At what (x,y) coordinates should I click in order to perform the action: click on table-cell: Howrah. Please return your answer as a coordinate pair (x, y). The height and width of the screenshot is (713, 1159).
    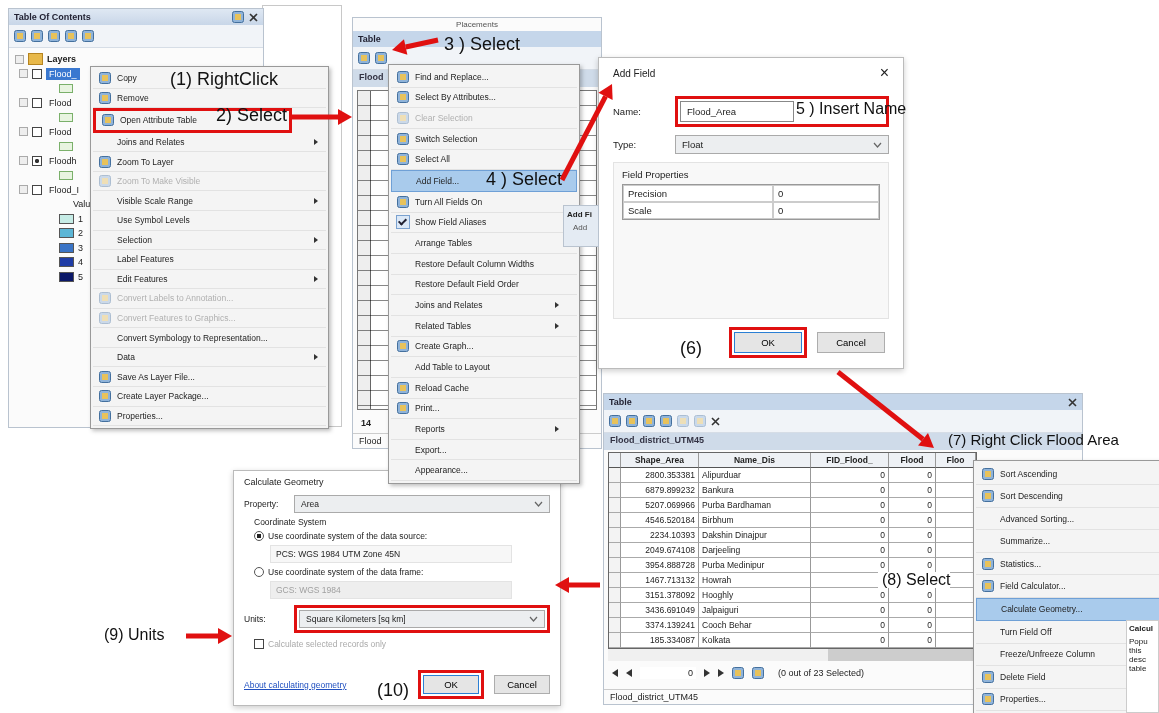
    Looking at the image, I should click on (755, 580).